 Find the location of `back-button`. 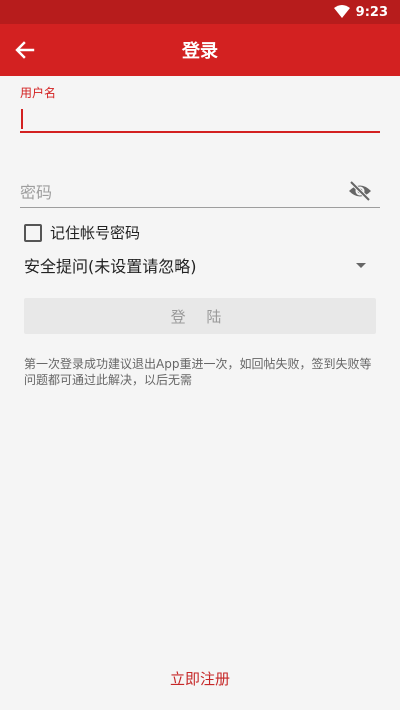

back-button is located at coordinates (25, 50).